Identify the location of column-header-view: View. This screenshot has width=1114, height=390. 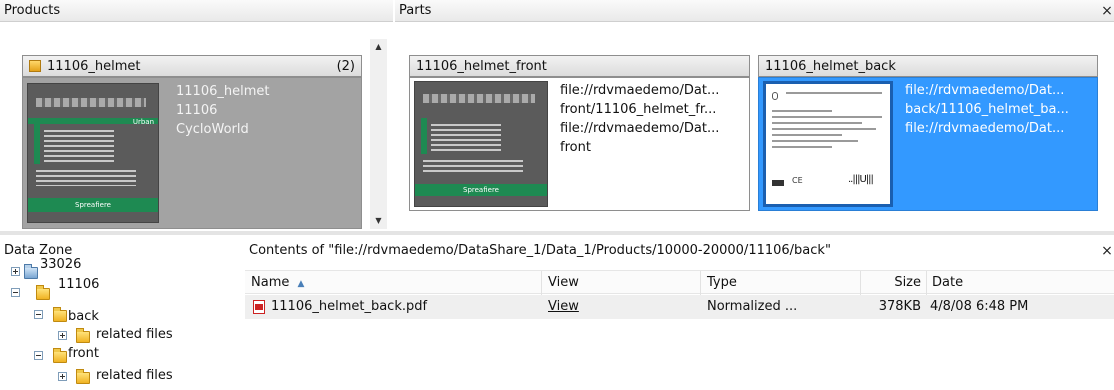
(620, 283).